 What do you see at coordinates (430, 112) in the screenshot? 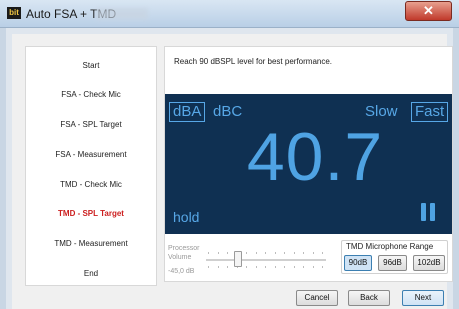
I see `speed-fast-toggle: Fast` at bounding box center [430, 112].